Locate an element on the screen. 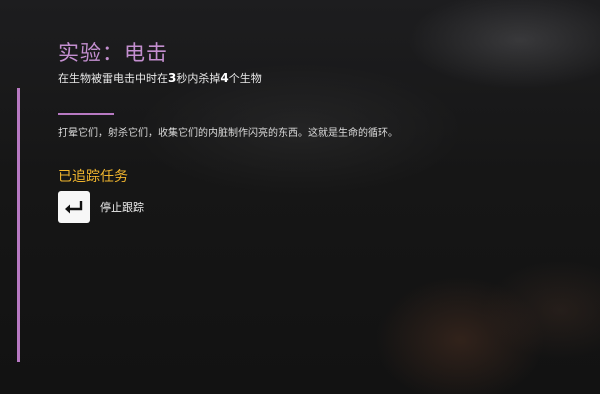  subtitle-text-a: 在生物被雷电击中时在 is located at coordinates (113, 78).